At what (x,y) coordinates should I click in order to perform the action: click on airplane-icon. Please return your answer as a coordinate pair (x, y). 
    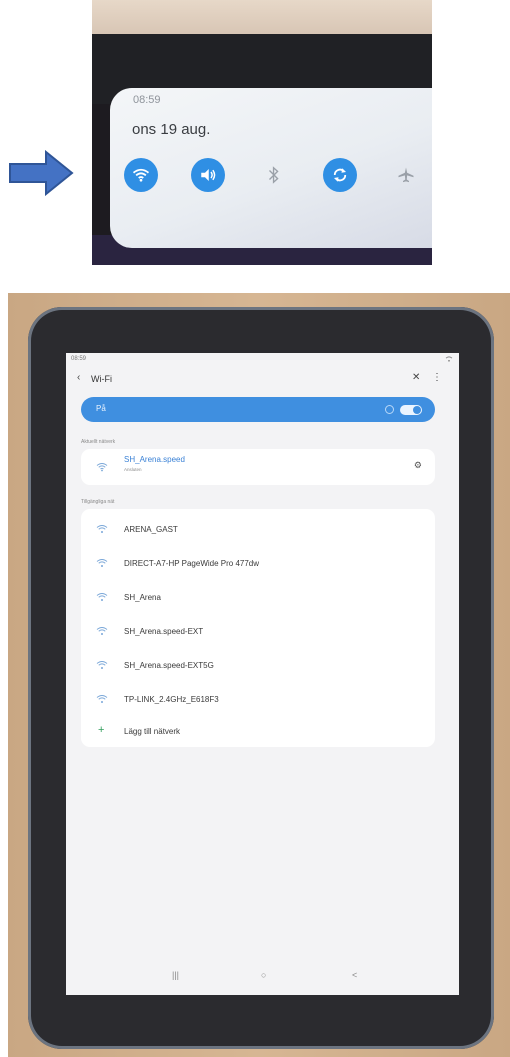
    Looking at the image, I should click on (406, 175).